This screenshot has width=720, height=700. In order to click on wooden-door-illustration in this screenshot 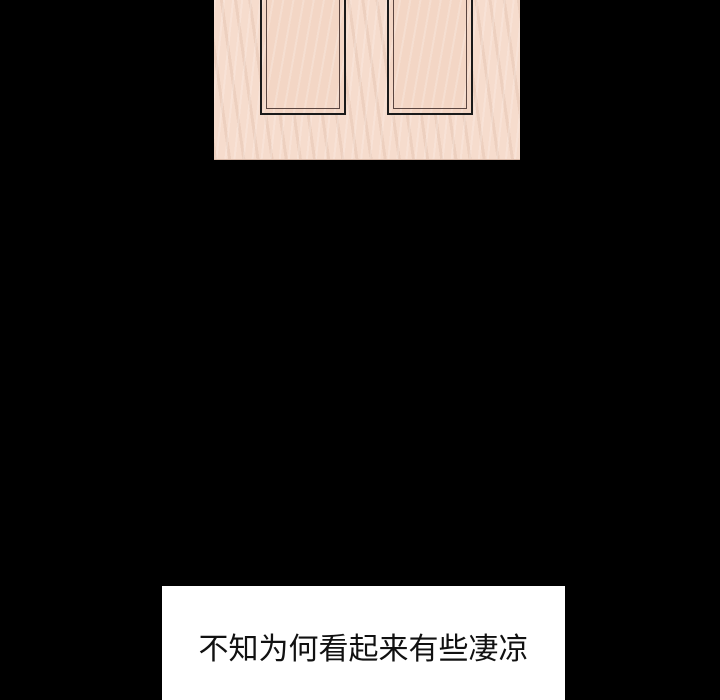, I will do `click(367, 80)`.